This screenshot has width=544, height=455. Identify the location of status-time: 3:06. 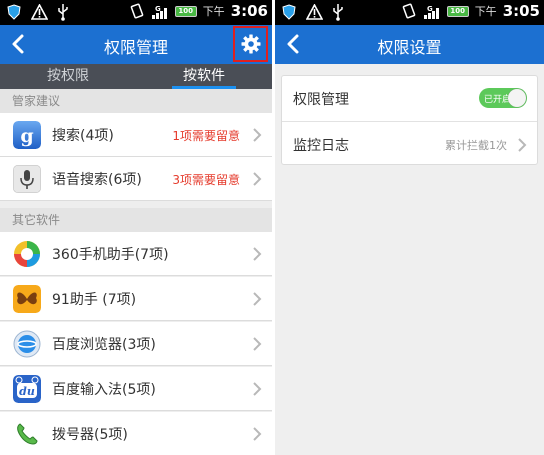
(249, 11).